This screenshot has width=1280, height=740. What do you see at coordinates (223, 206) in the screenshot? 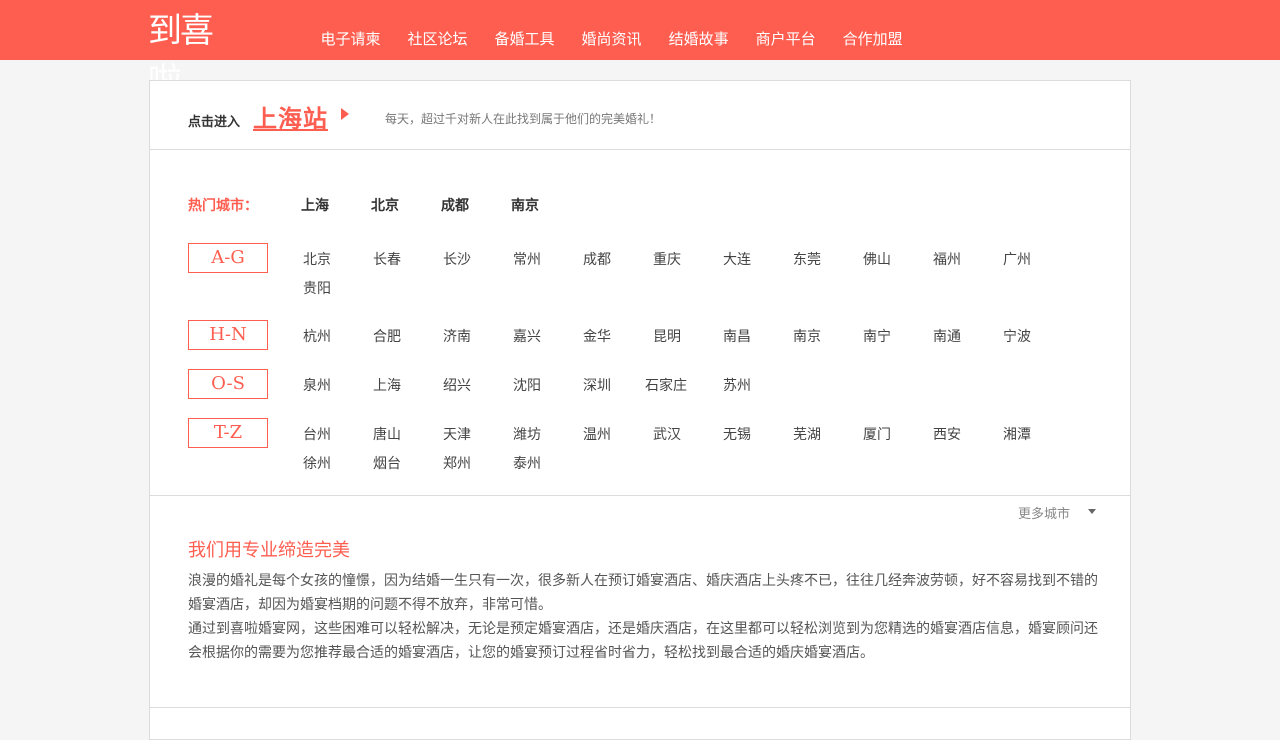
I see `hot-cities-label: 热门城市：` at bounding box center [223, 206].